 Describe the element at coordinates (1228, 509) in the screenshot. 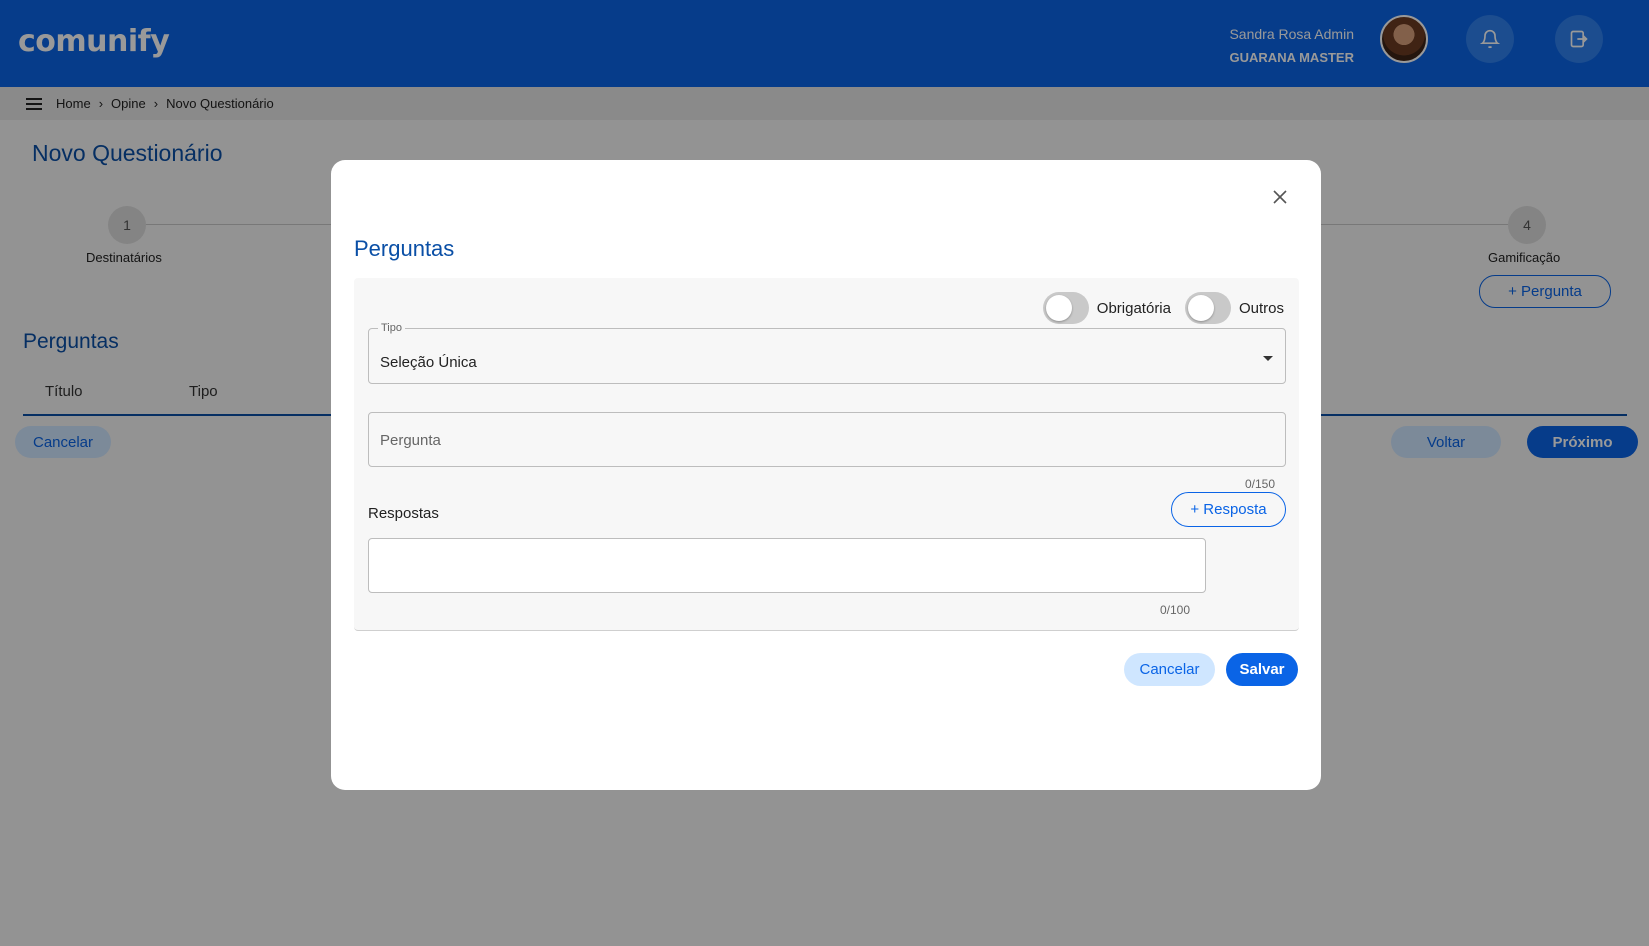

I see `add-answer-button: + Resposta` at that location.